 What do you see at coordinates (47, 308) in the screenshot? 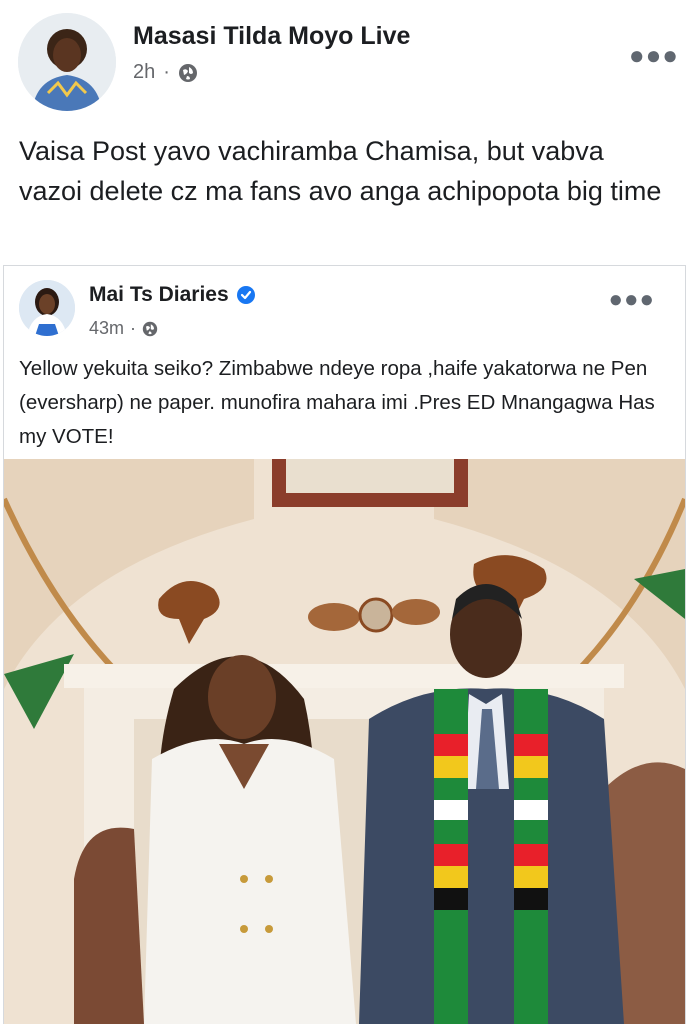
I see `shared-author-avatar` at bounding box center [47, 308].